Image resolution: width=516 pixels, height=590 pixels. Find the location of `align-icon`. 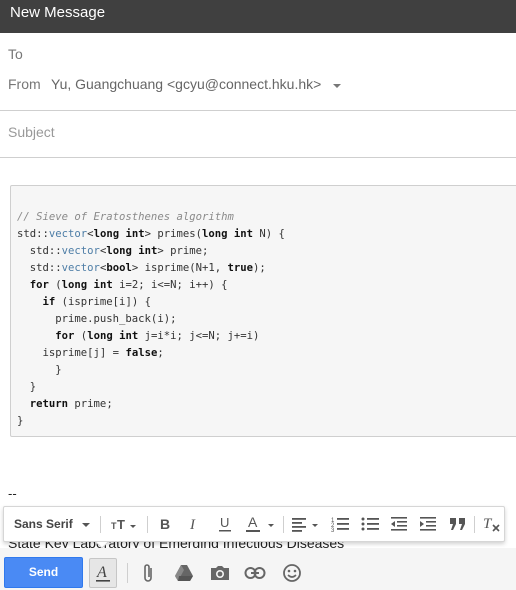

align-icon is located at coordinates (306, 524).